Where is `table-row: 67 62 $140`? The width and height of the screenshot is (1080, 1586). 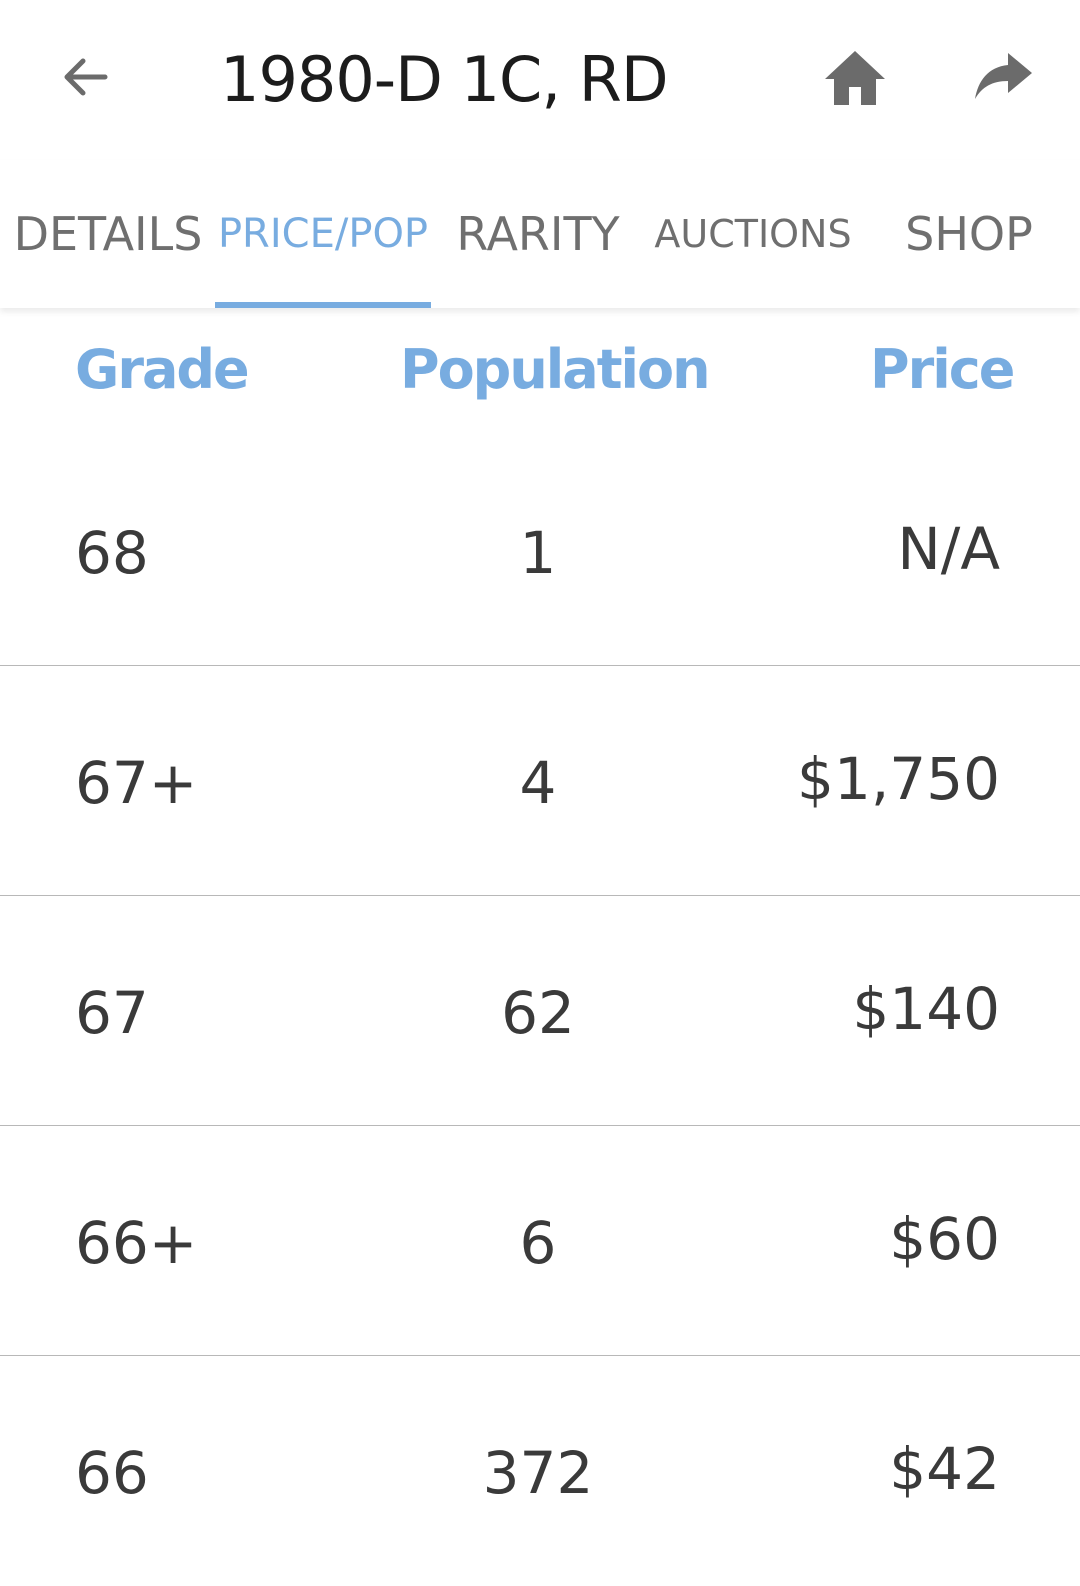 table-row: 67 62 $140 is located at coordinates (540, 1011).